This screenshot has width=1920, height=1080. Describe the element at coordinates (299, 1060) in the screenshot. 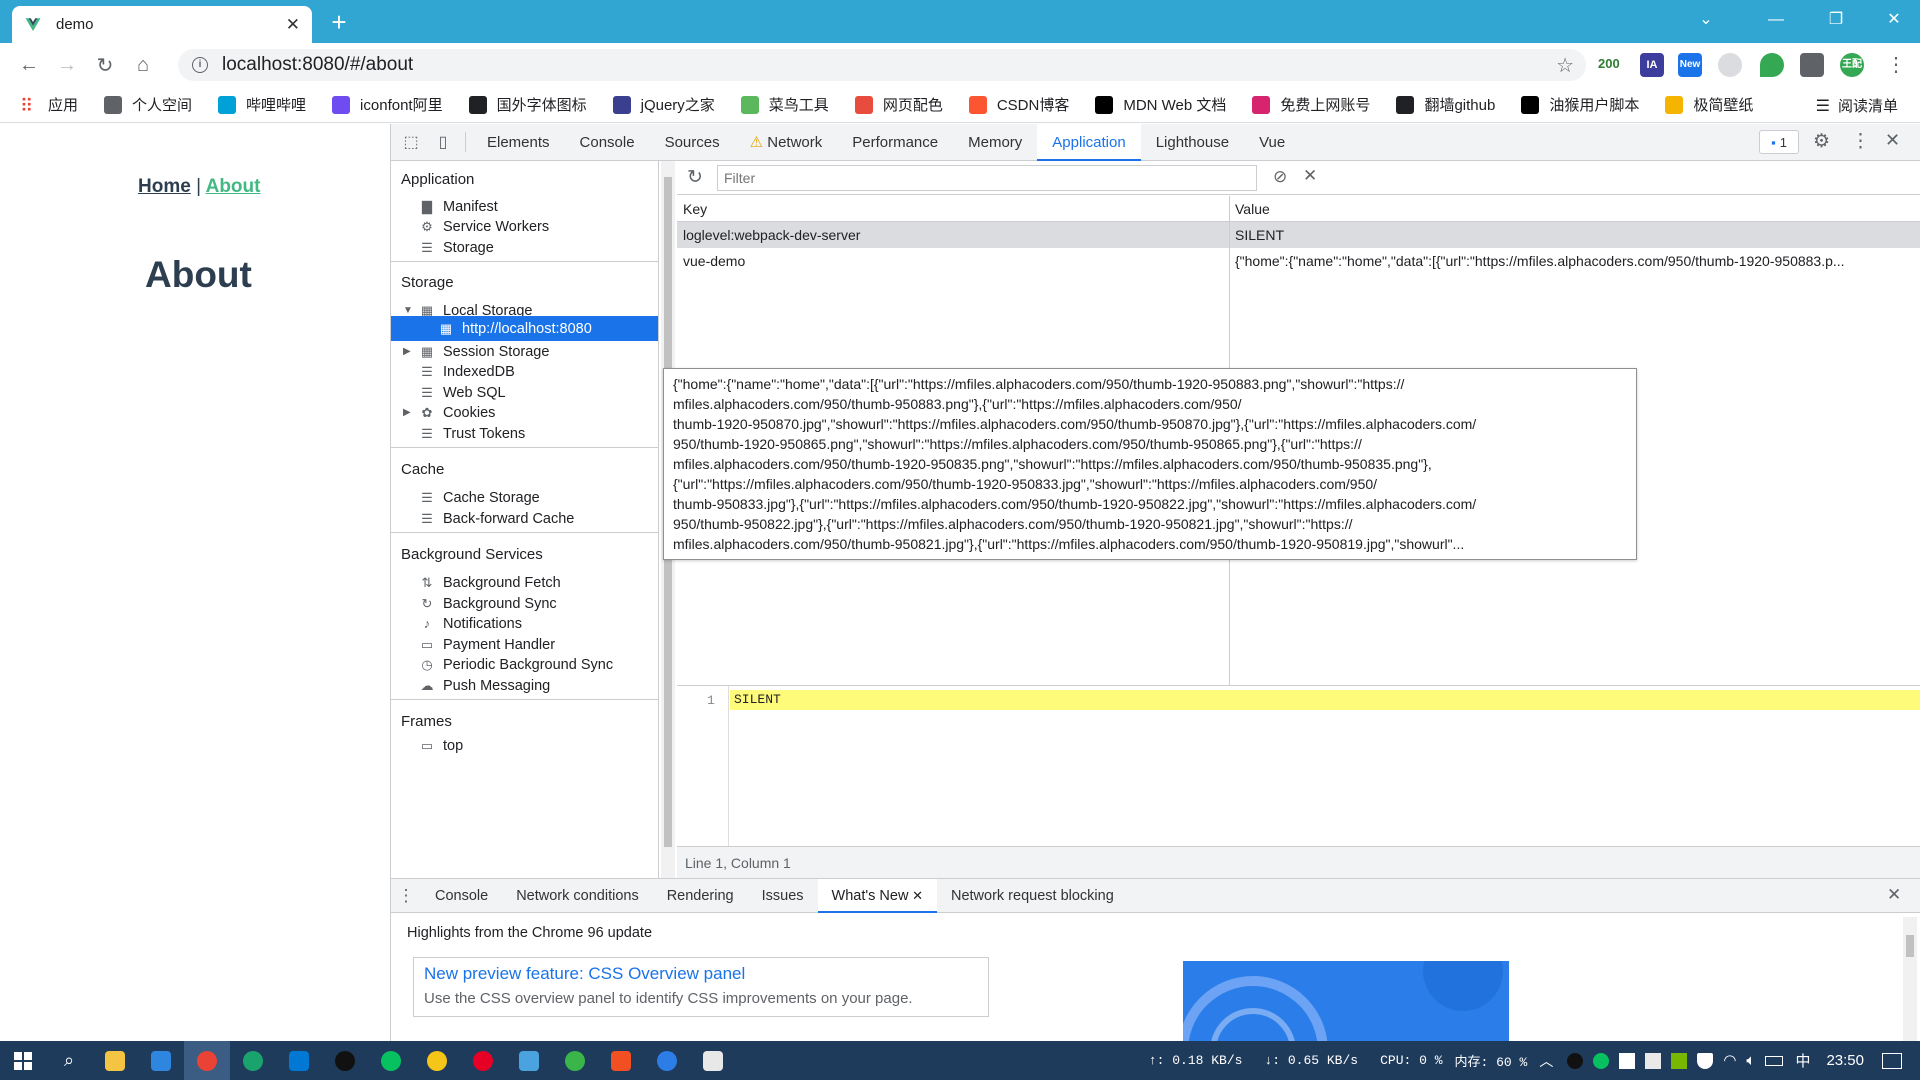

I see `vscode-icon` at that location.